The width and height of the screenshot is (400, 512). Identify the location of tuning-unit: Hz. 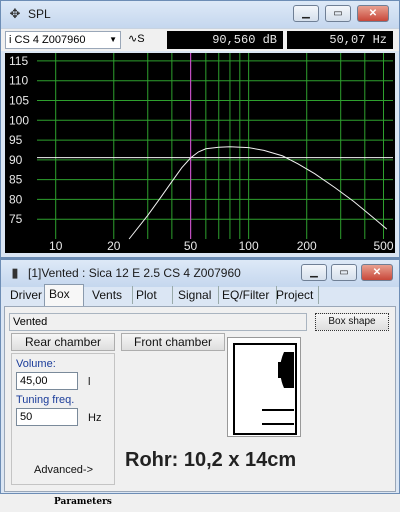
(95, 418).